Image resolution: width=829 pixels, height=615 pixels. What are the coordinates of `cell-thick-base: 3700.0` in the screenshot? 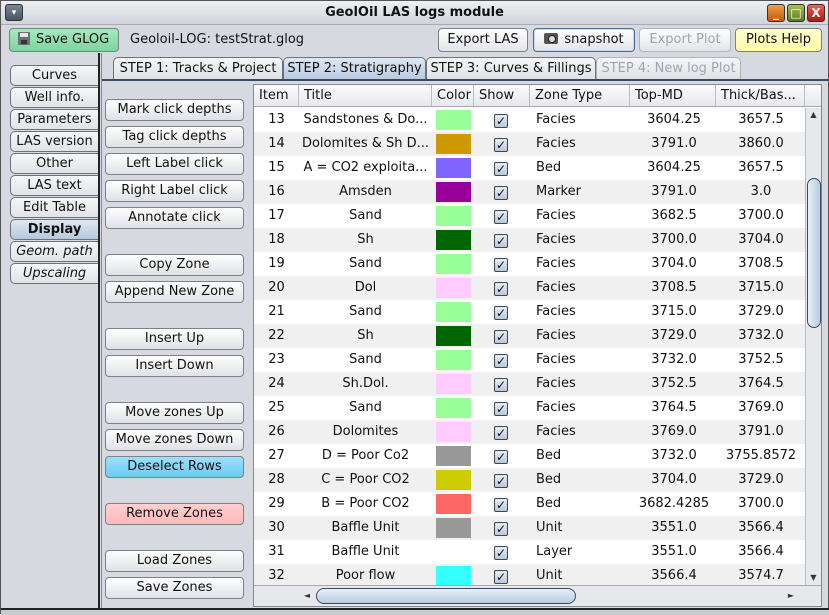 It's located at (761, 504).